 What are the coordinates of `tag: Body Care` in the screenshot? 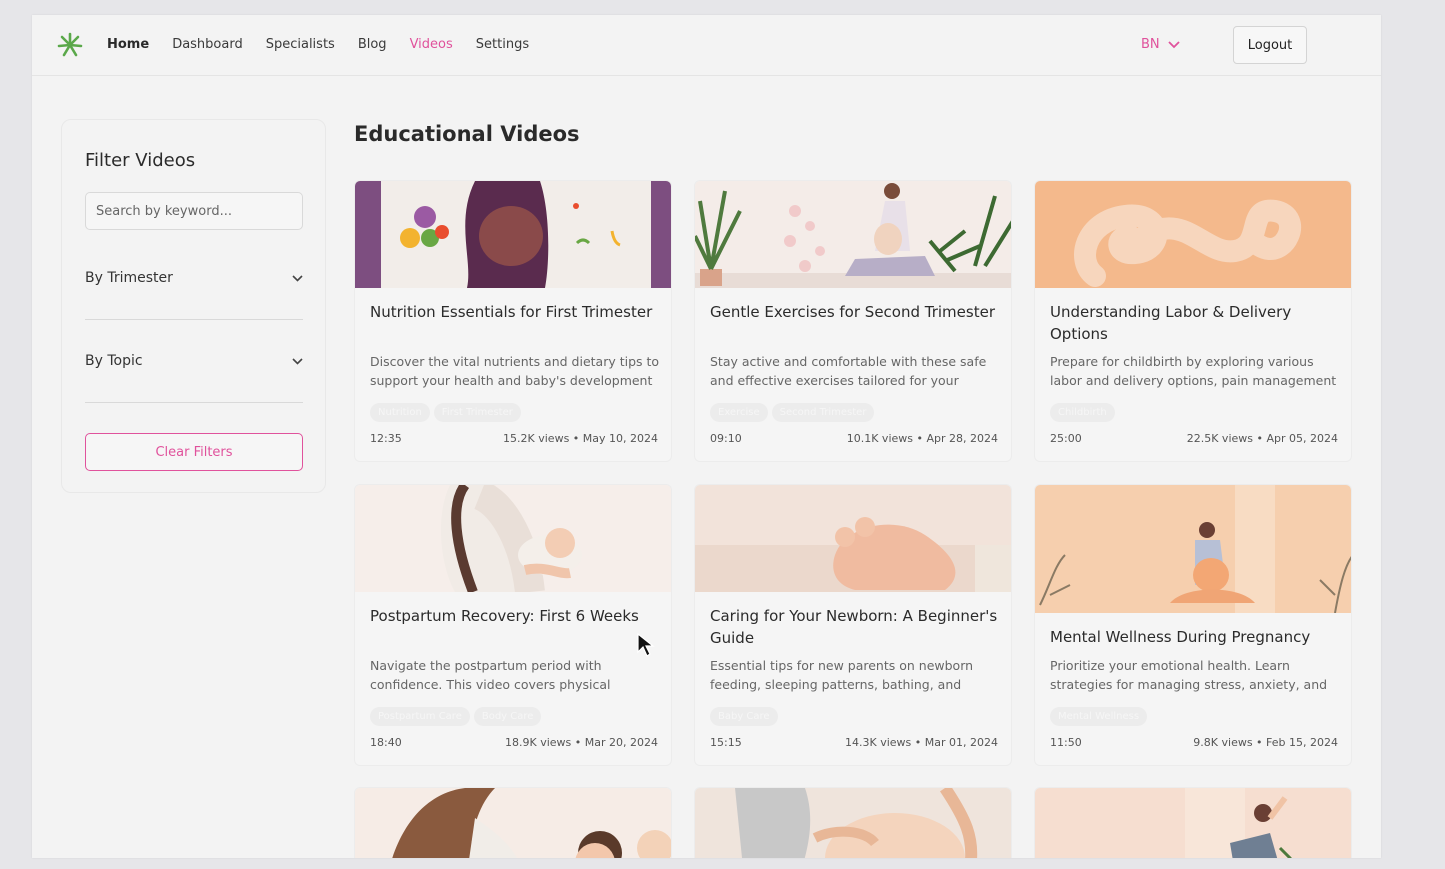 It's located at (507, 716).